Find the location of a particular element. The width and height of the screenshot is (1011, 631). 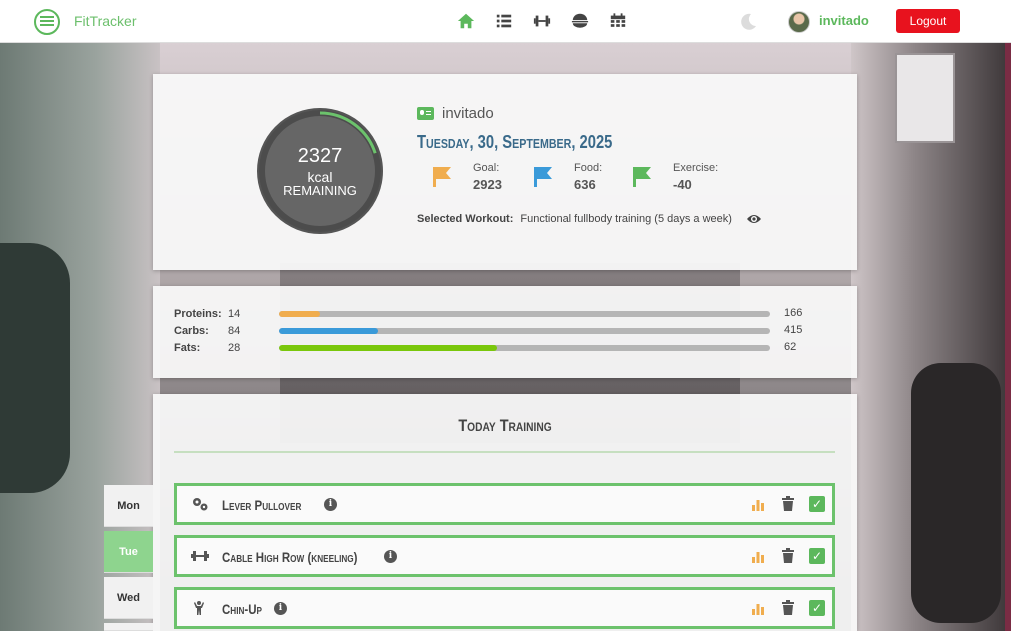

protein-value: 14 is located at coordinates (234, 314).